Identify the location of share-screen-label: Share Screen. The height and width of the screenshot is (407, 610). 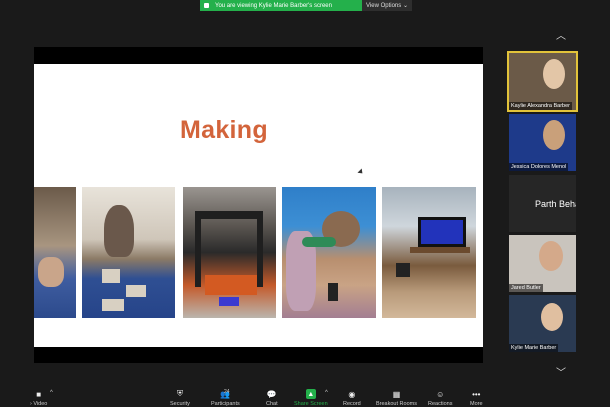
(311, 404).